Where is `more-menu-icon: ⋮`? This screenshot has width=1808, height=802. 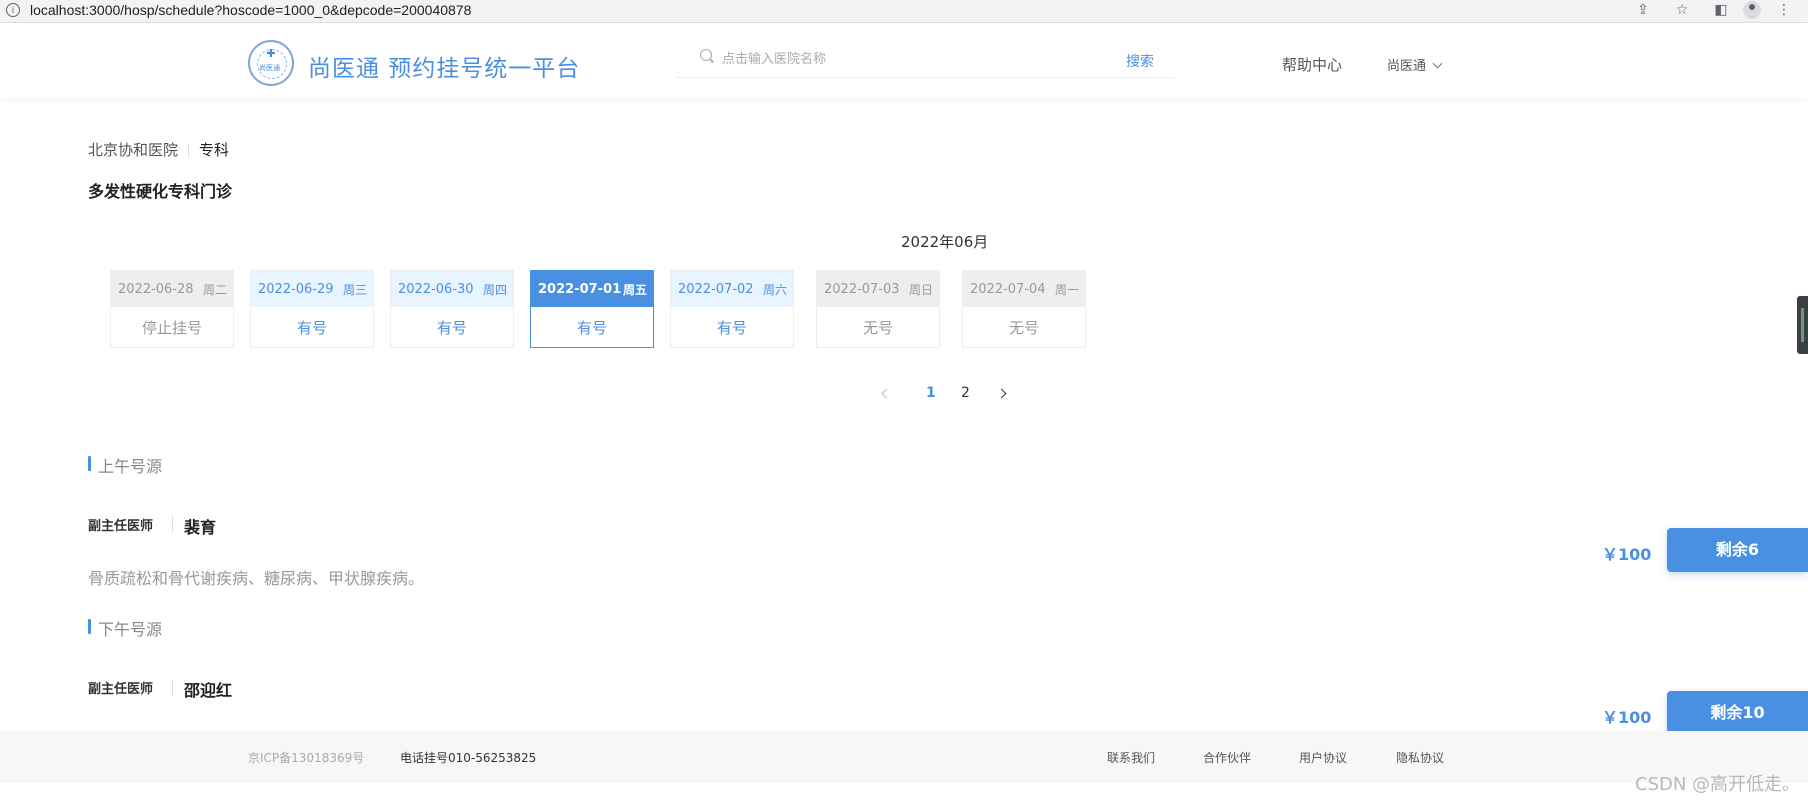 more-menu-icon: ⋮ is located at coordinates (1784, 10).